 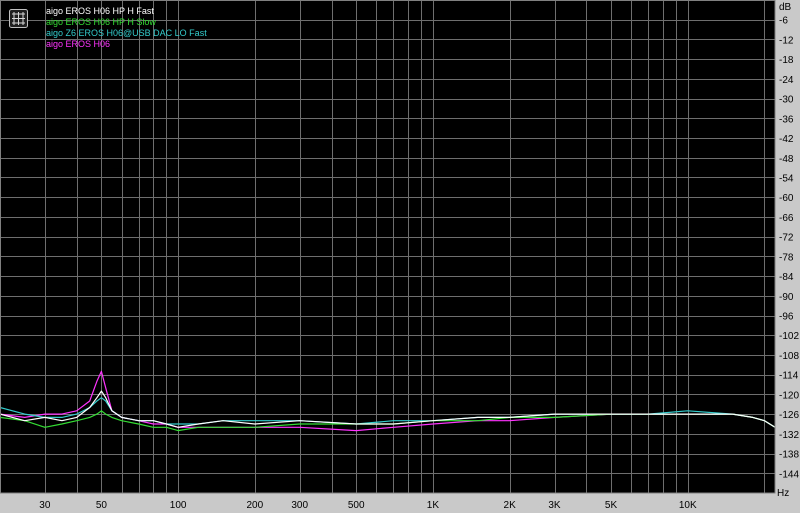 What do you see at coordinates (786, 238) in the screenshot?
I see `y-tick-label: -72` at bounding box center [786, 238].